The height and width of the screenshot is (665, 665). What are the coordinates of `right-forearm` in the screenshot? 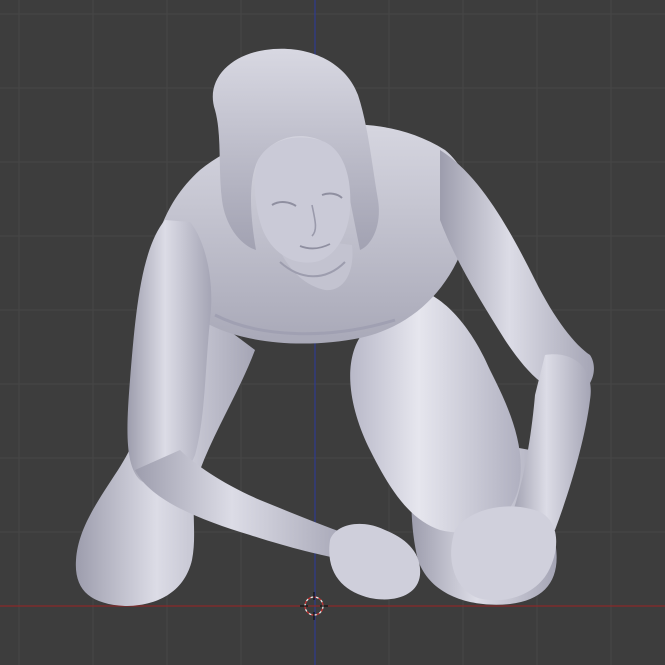 It's located at (550, 442).